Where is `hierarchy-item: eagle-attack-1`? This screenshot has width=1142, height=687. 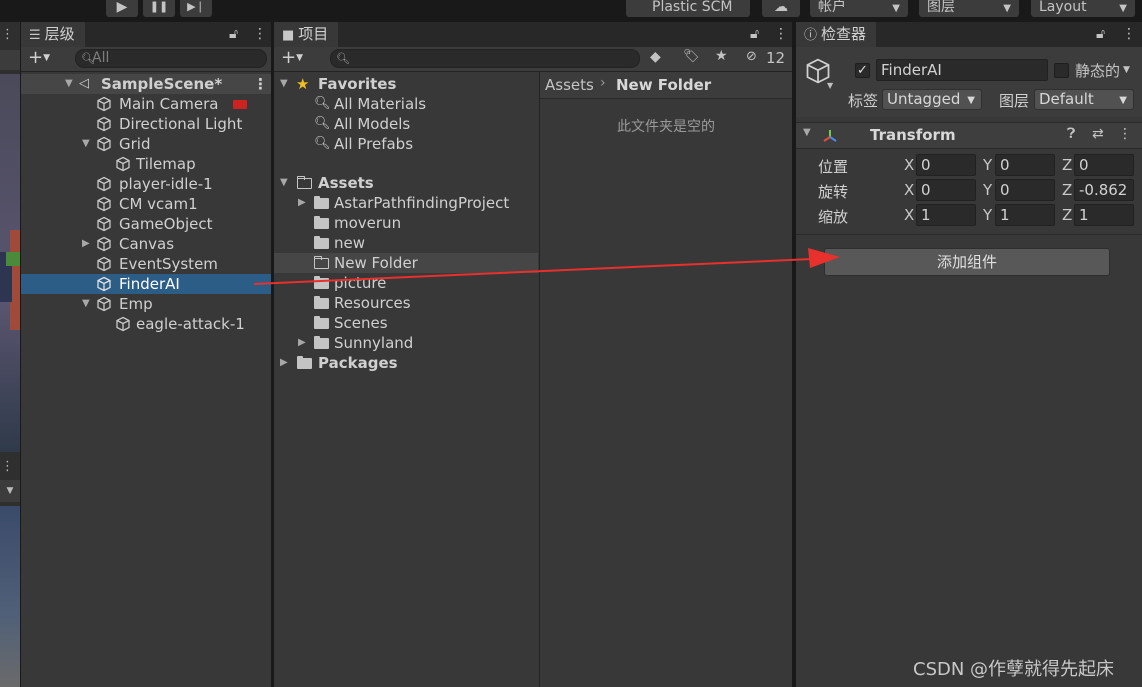 hierarchy-item: eagle-attack-1 is located at coordinates (146, 324).